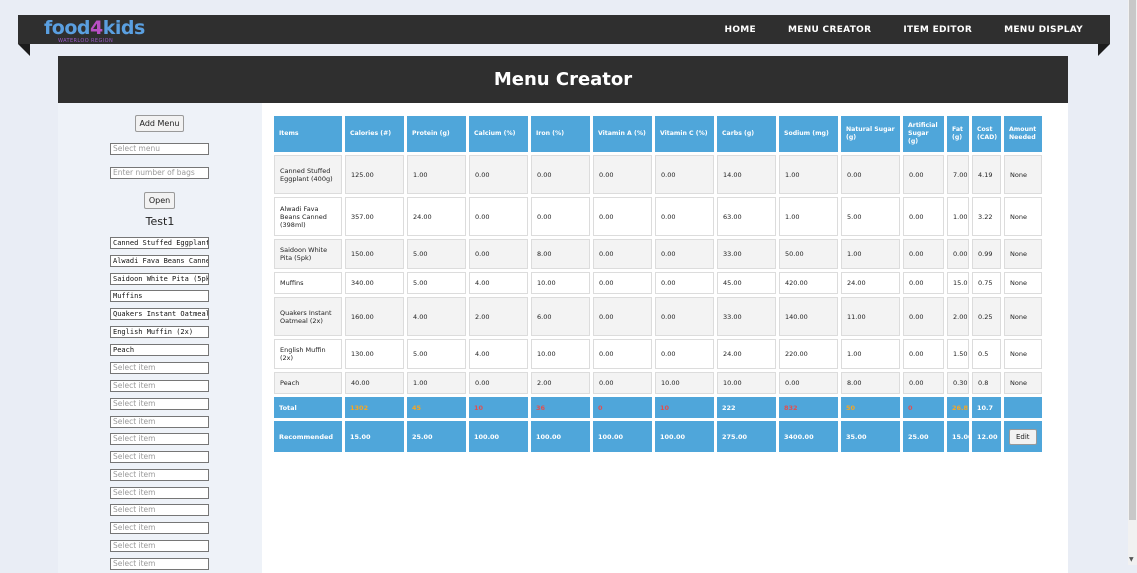  I want to click on column-header: Protein (g), so click(436, 134).